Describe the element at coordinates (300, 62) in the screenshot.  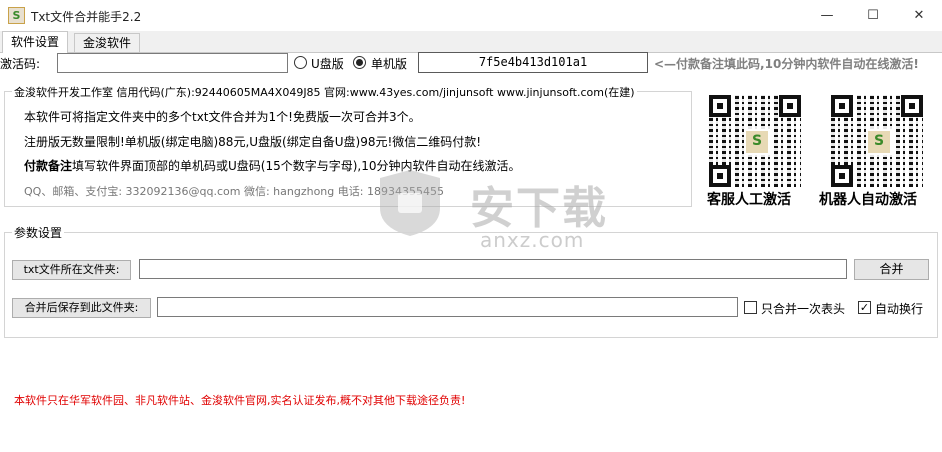
I see `usb-version-radio` at that location.